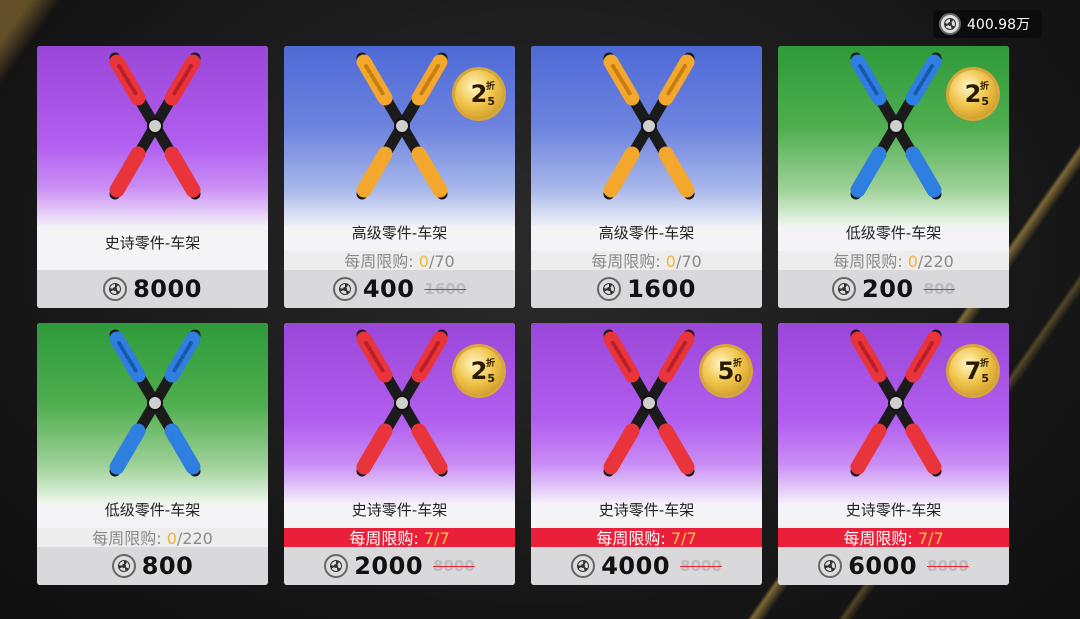  I want to click on buy-button: 2000 8000, so click(399, 566).